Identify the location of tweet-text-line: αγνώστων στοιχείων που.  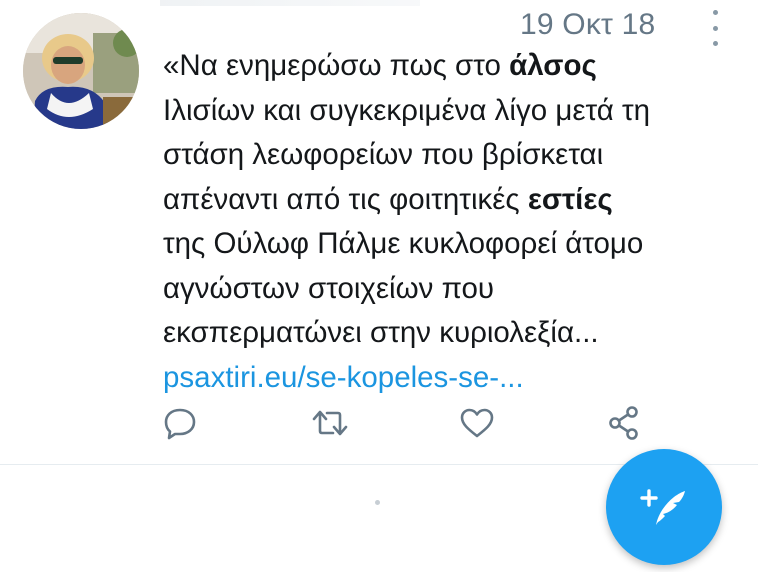
(453, 289).